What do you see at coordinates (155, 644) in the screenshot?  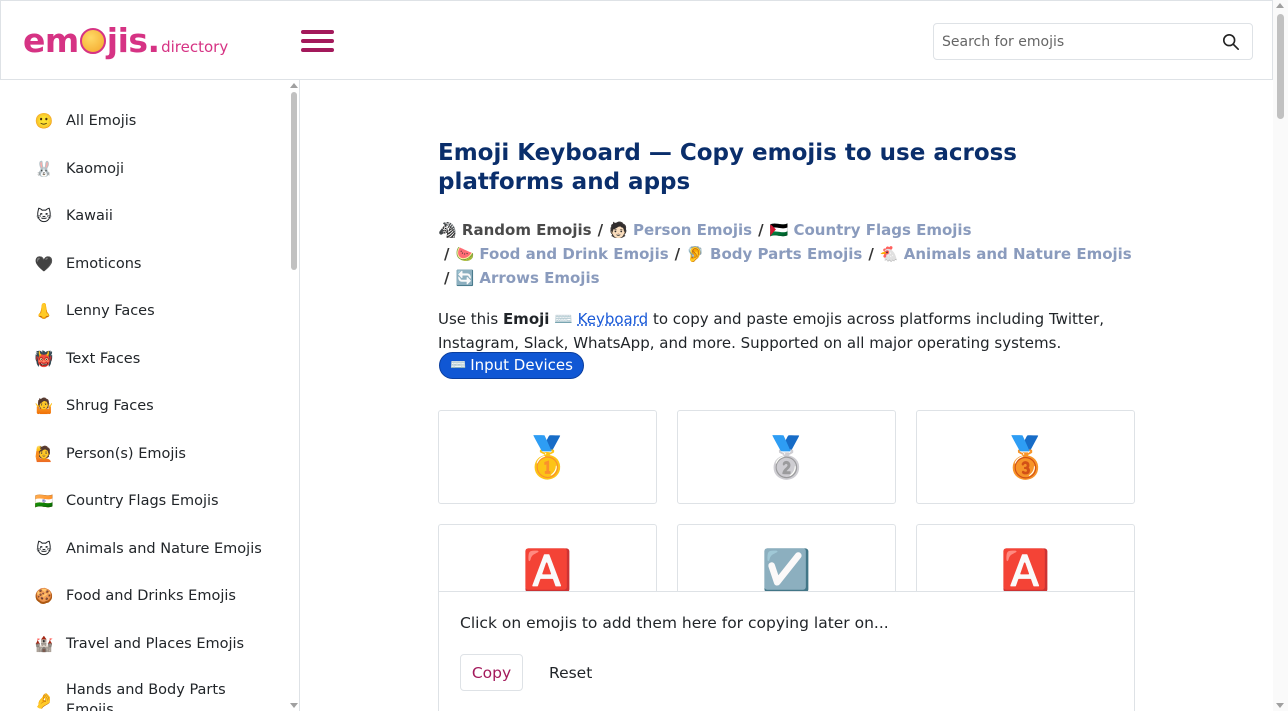 I see `sidebar-item-label: Travel and Places Emojis` at bounding box center [155, 644].